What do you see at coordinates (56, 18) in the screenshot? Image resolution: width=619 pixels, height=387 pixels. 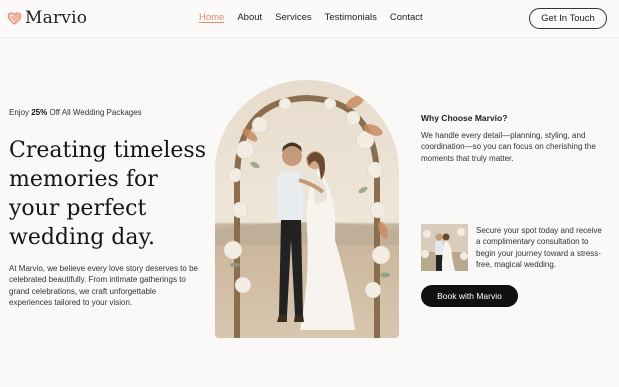 I see `brand-name: Marvio` at bounding box center [56, 18].